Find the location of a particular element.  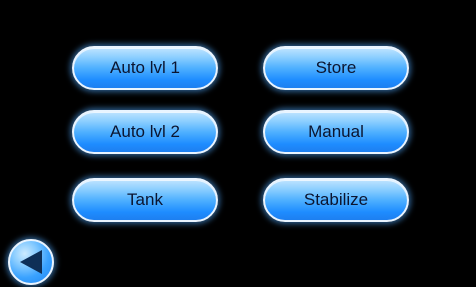

auto-lvl-2-button: Auto lvl 2 is located at coordinates (145, 132).